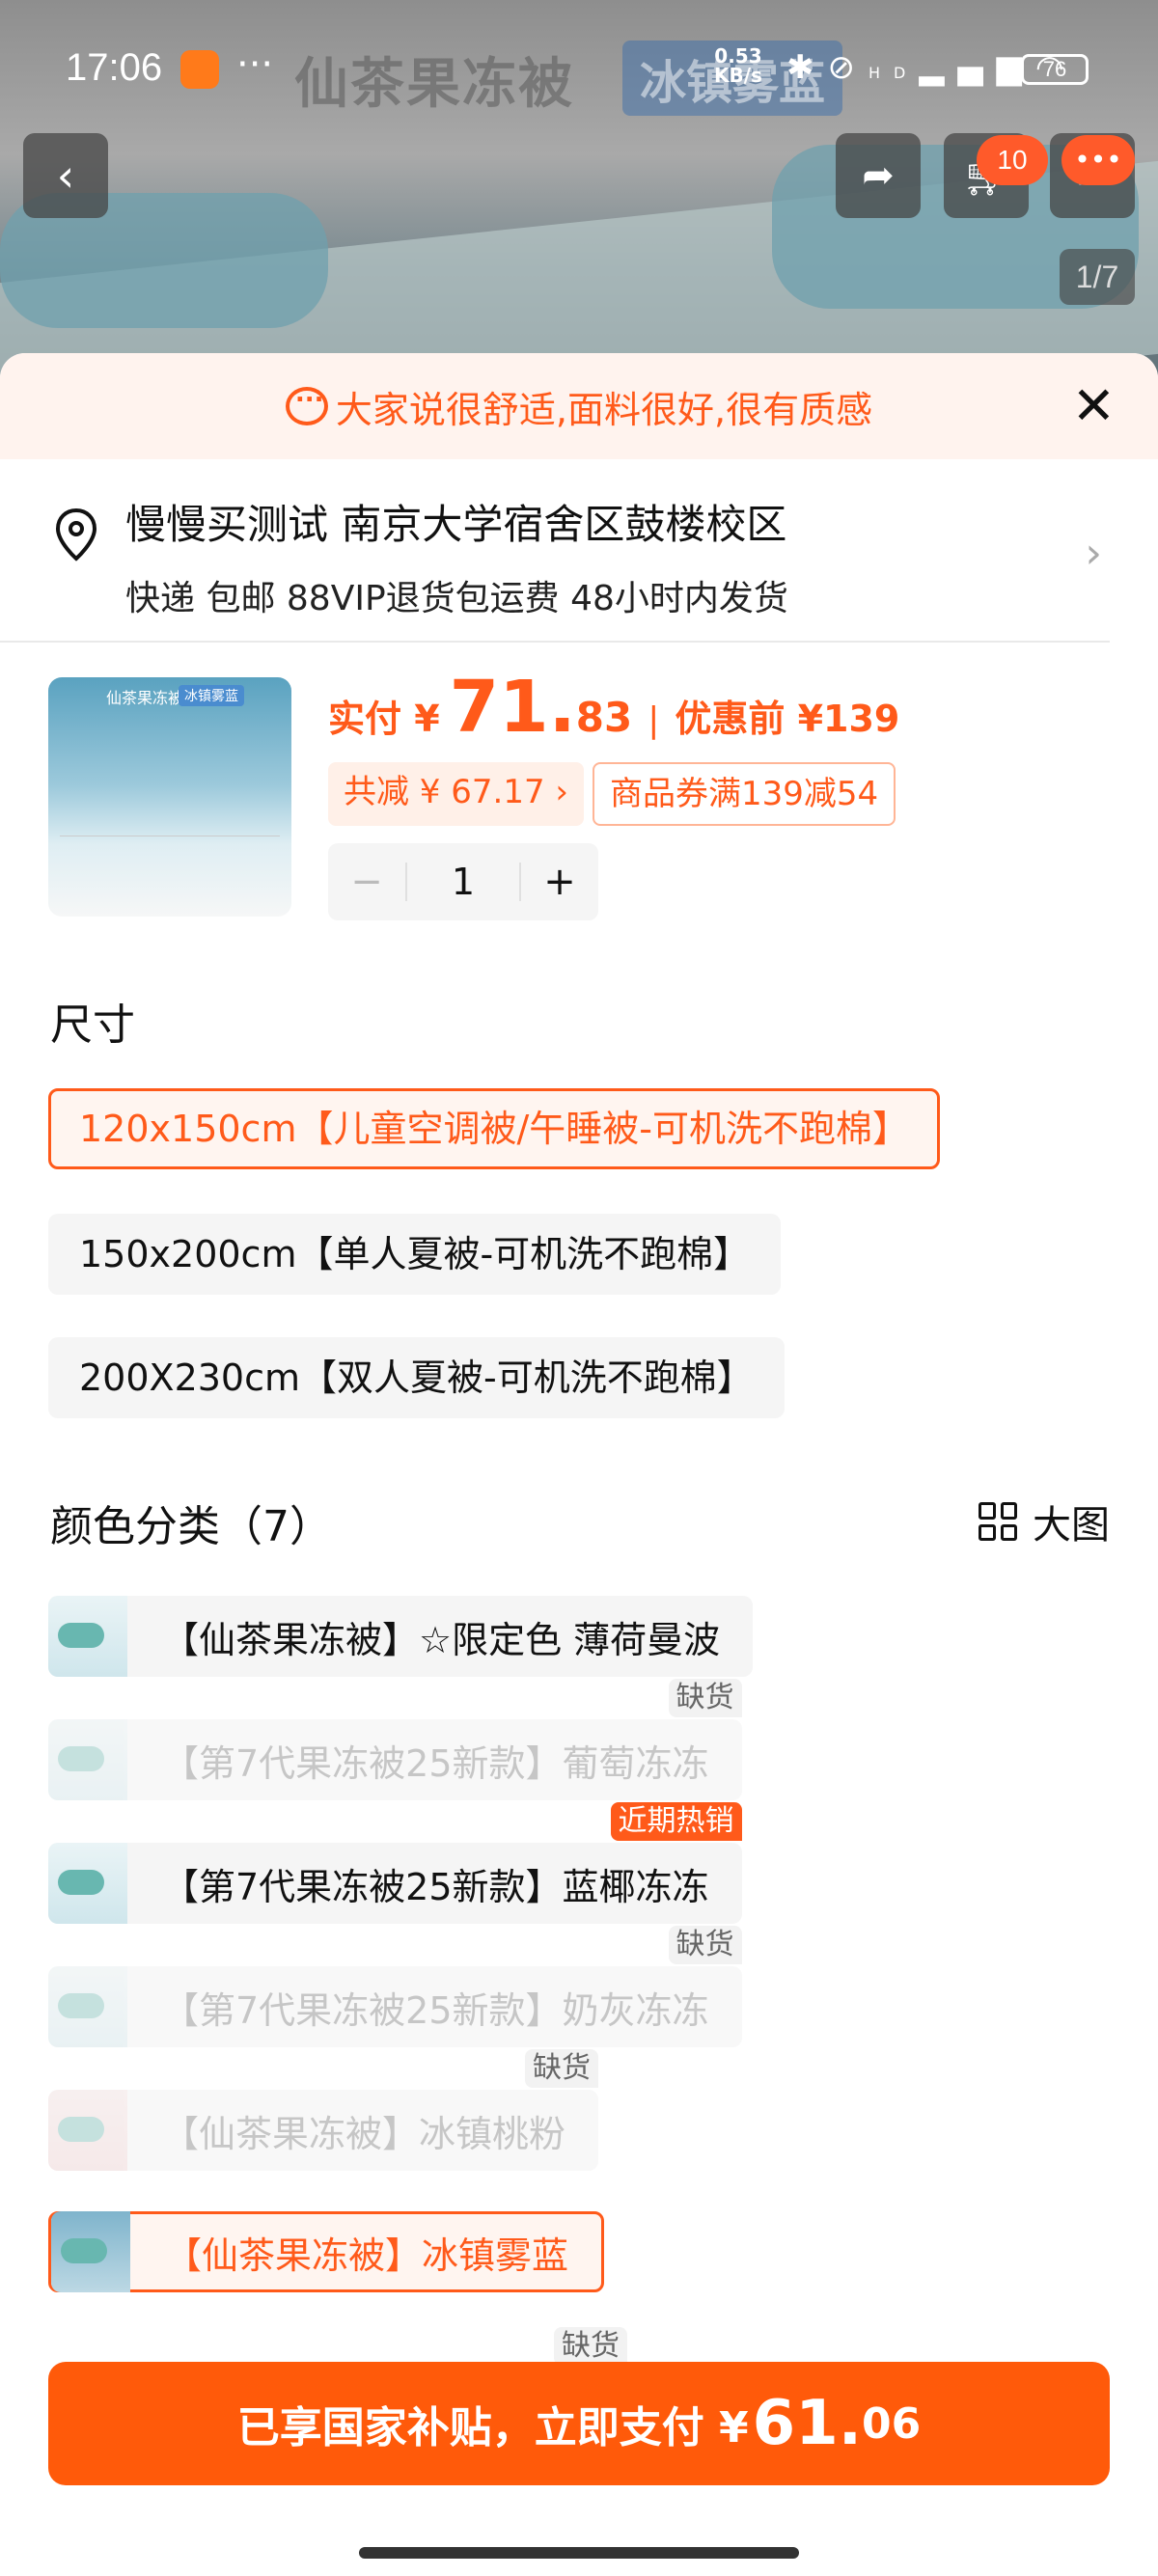 This screenshot has width=1158, height=2576. Describe the element at coordinates (435, 1763) in the screenshot. I see `color-option-label: 【第7代果冻被25新款】葡萄冻冻` at that location.